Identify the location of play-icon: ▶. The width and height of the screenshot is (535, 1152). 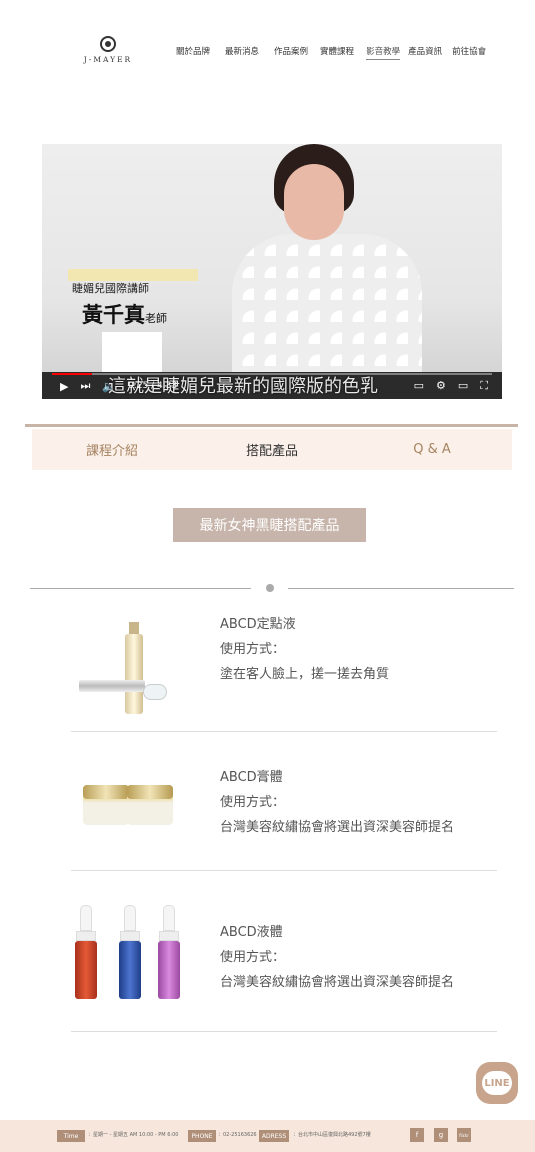
(64, 386).